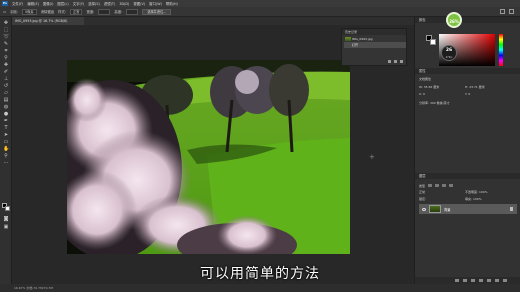  Describe the element at coordinates (5, 3) in the screenshot. I see `photoshop-logo: Ps` at that location.